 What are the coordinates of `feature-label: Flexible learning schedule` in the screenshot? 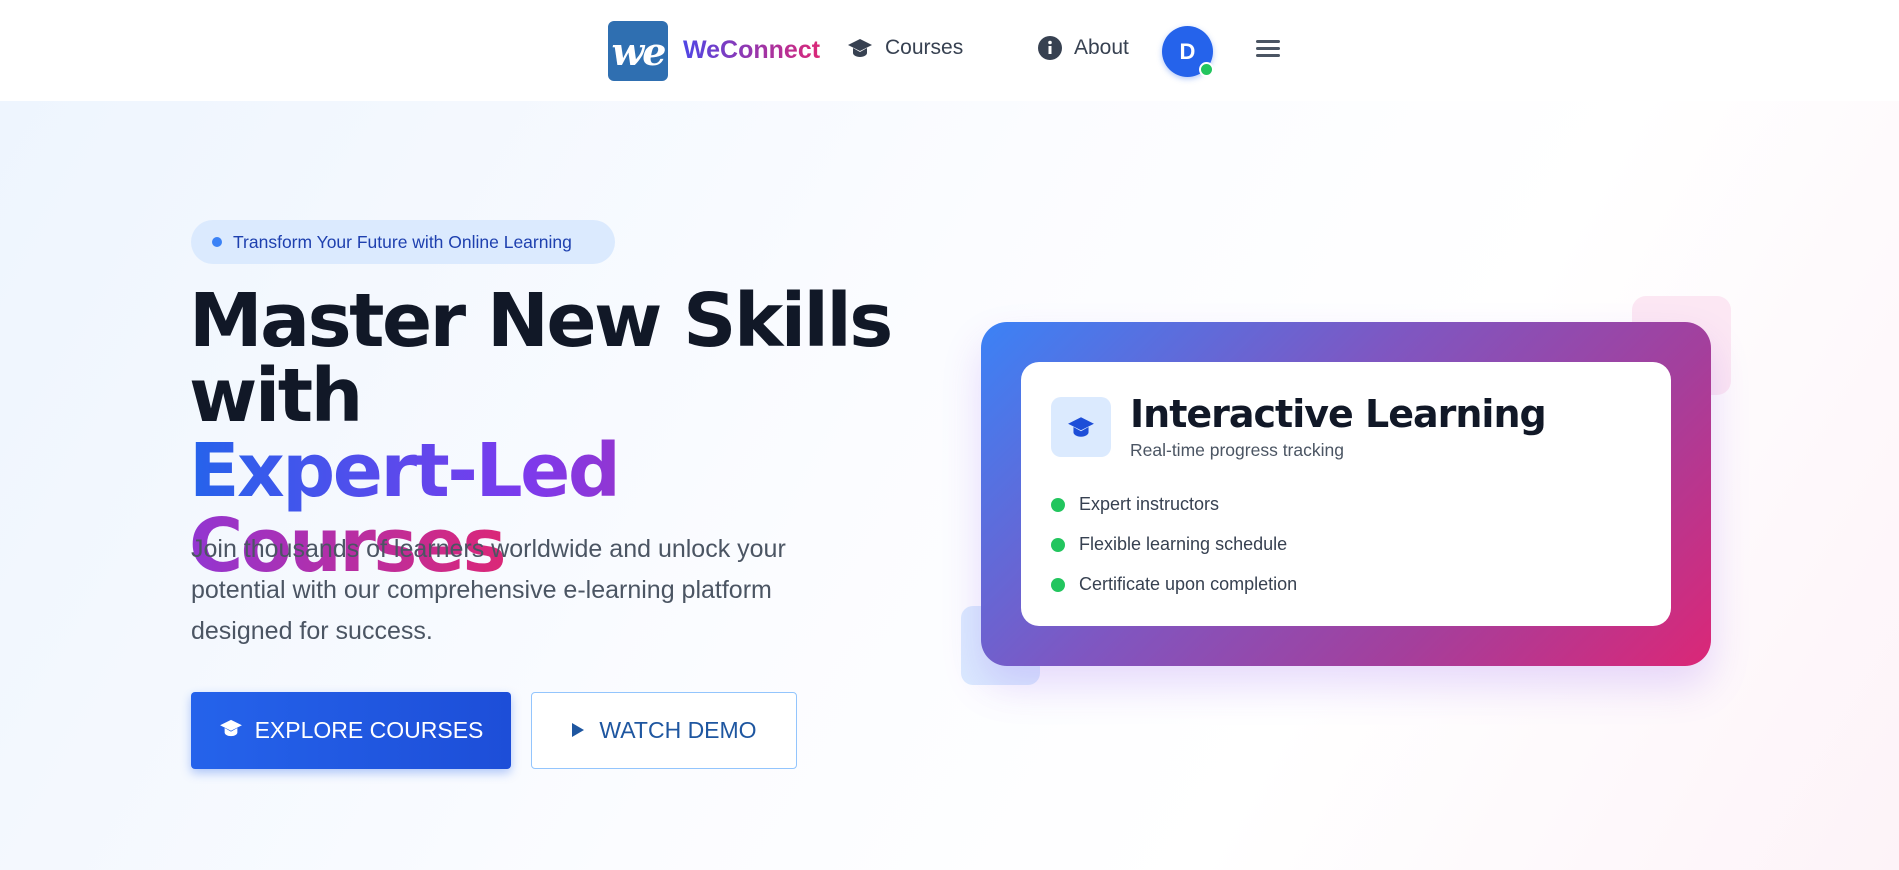 It's located at (1183, 544).